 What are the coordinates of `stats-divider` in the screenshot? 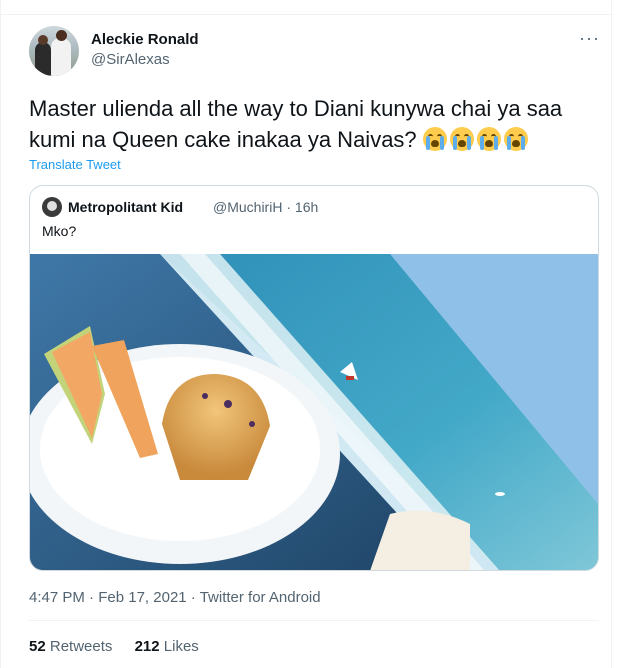 It's located at (314, 620).